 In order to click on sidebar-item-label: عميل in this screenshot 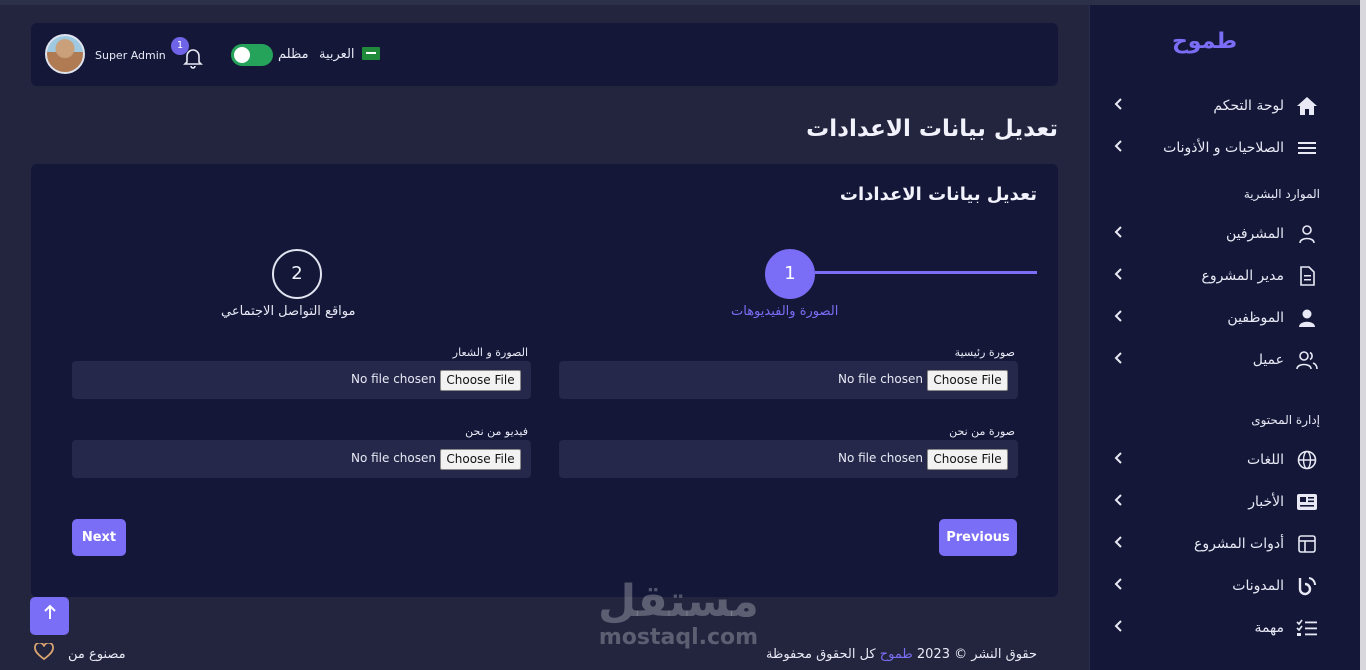, I will do `click(1268, 360)`.